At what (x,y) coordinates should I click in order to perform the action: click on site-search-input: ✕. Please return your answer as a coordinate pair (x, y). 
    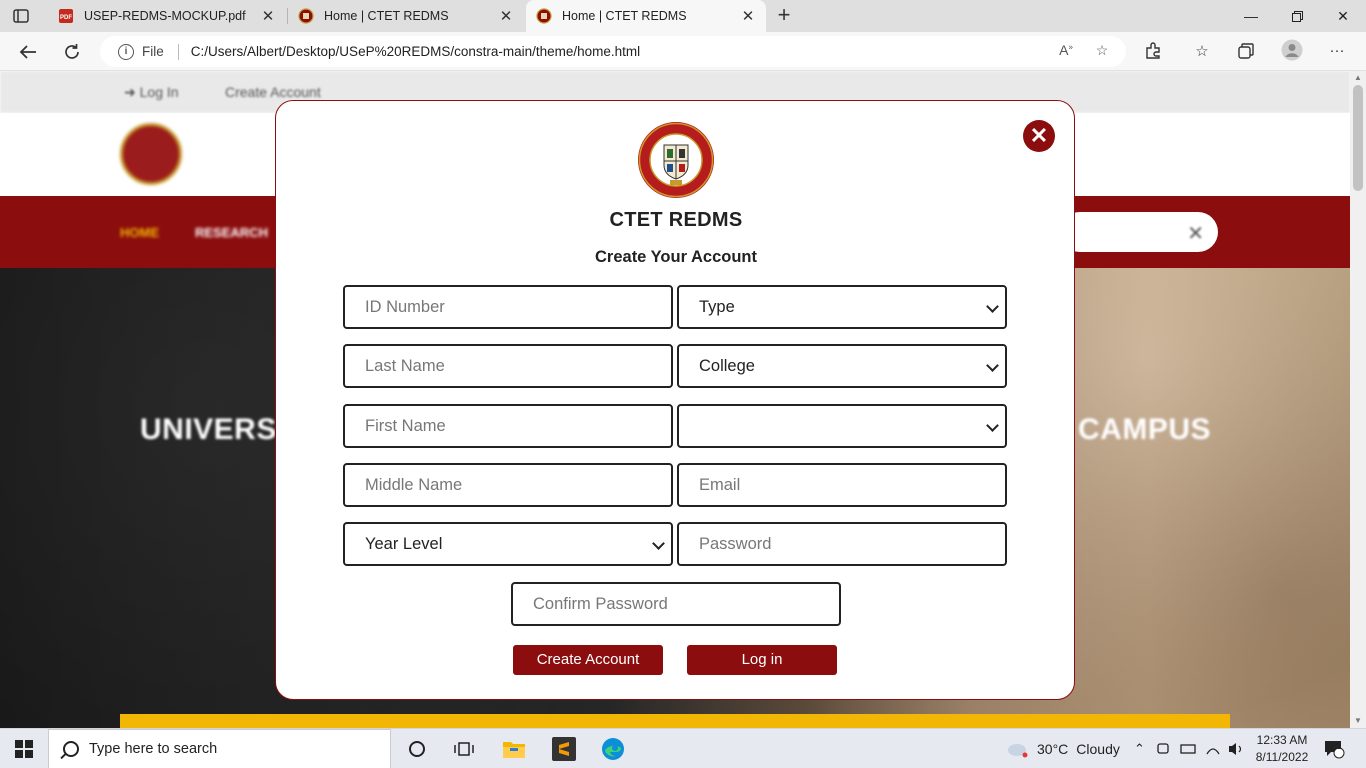
    Looking at the image, I should click on (1139, 232).